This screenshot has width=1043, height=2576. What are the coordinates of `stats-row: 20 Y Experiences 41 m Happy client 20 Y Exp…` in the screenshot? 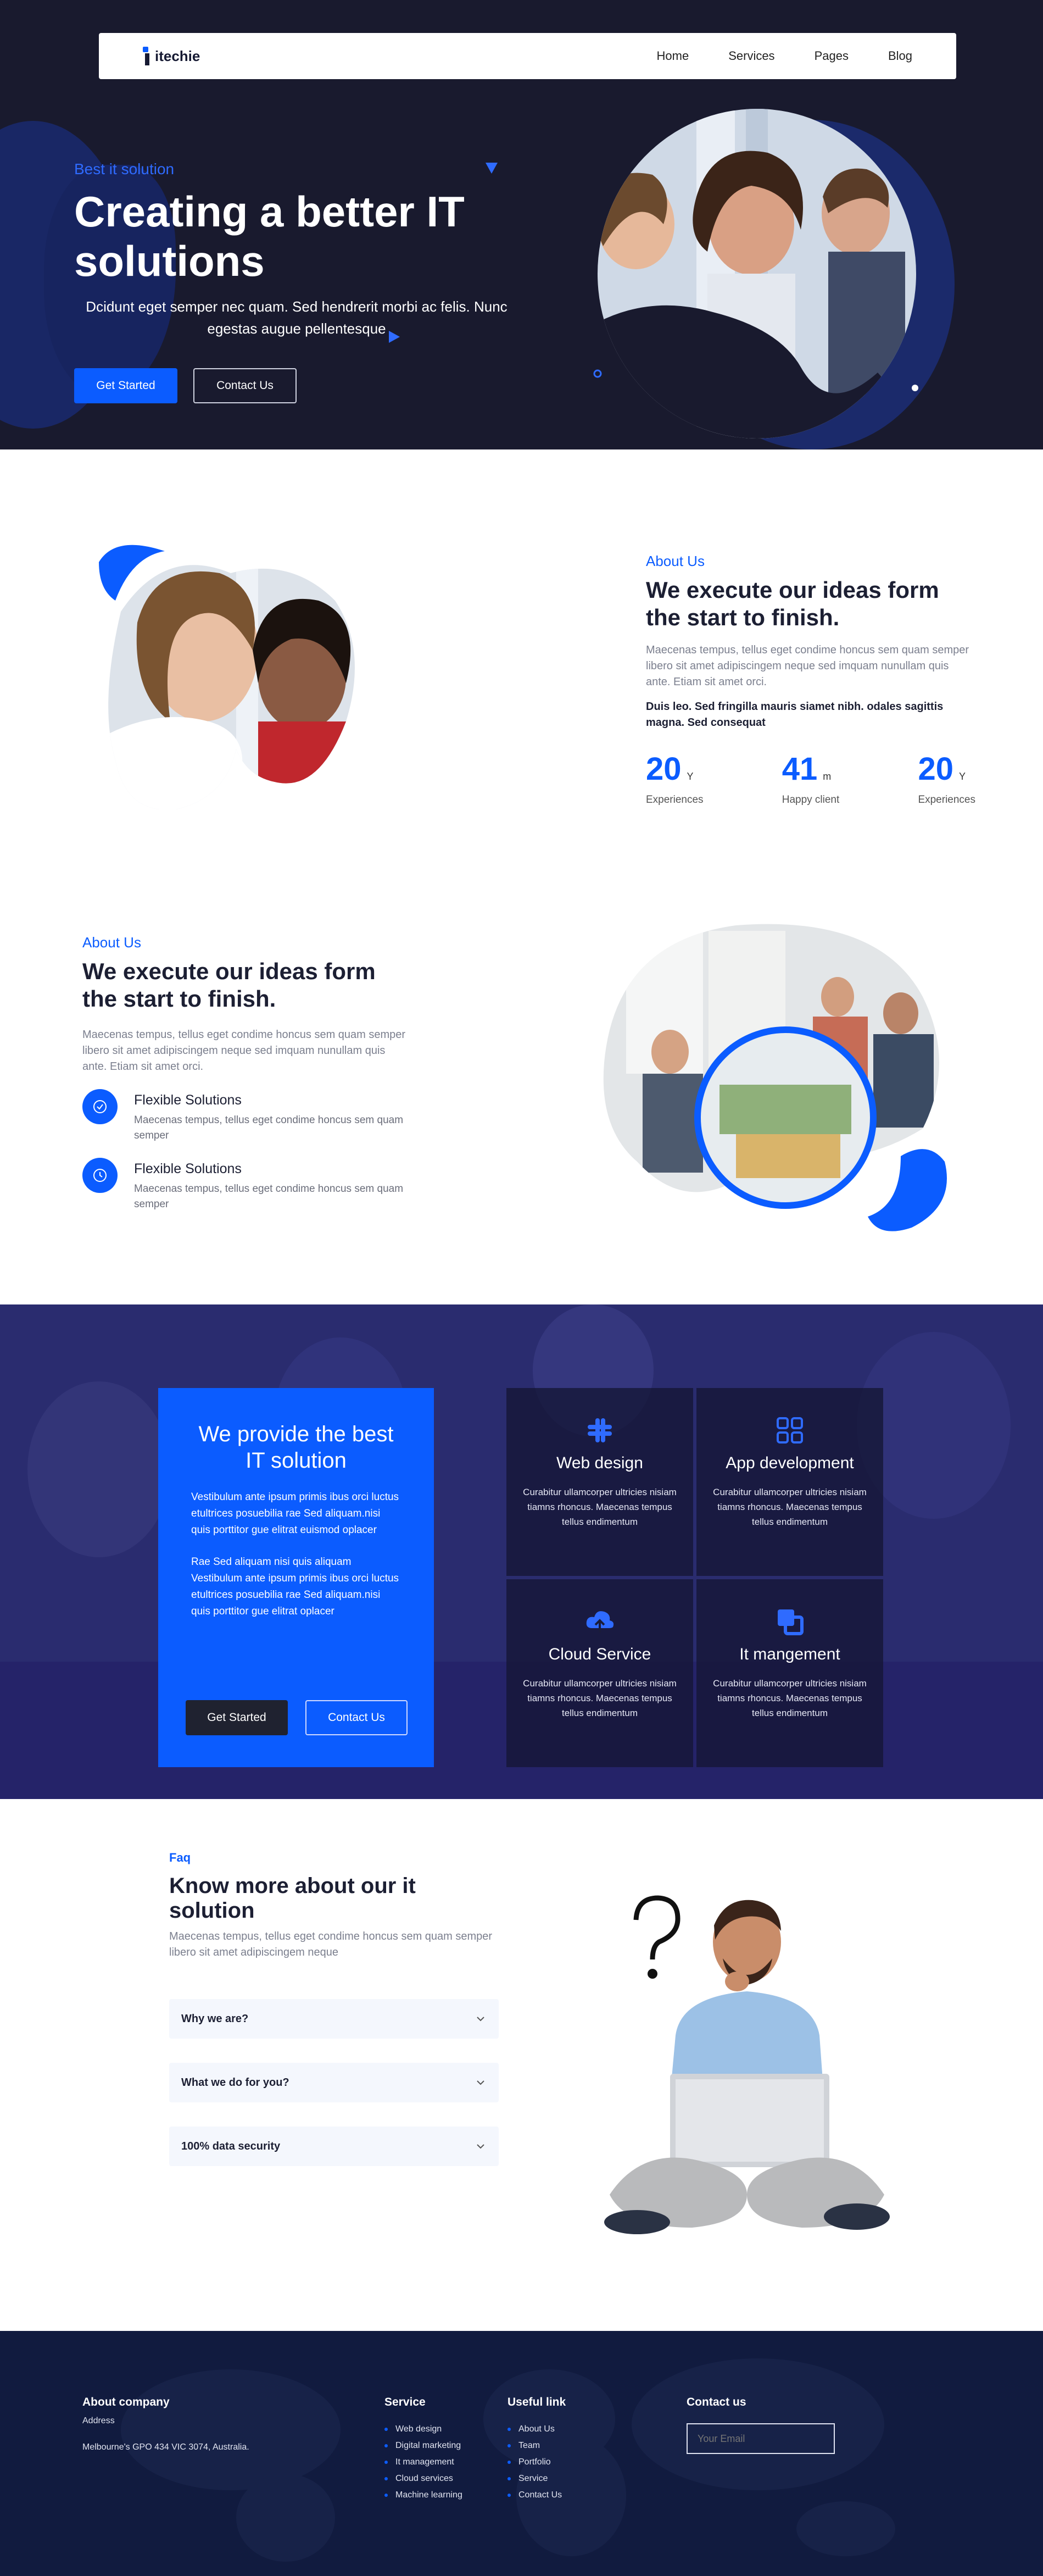 It's located at (810, 778).